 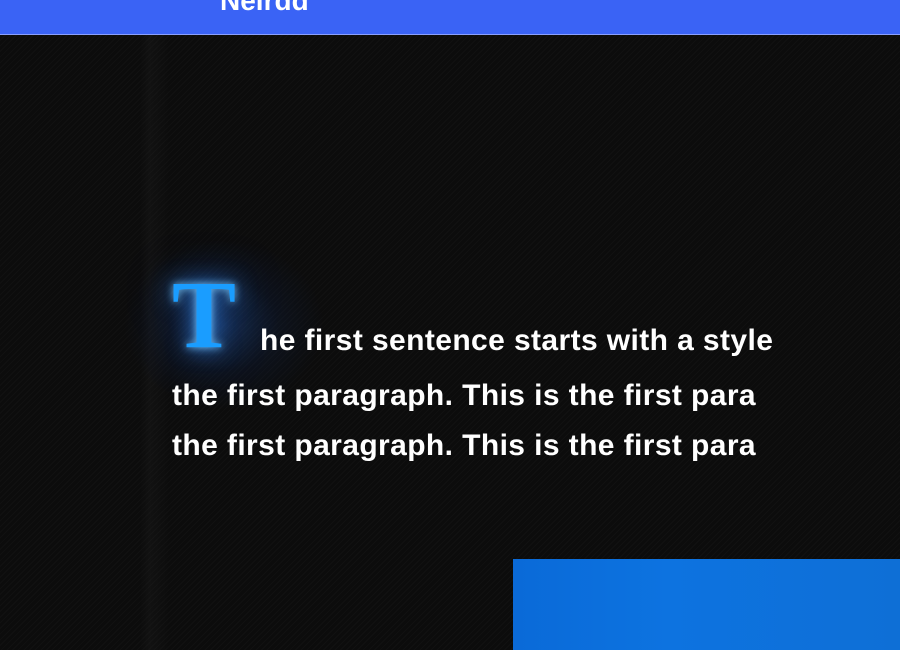 I want to click on paragraph-line-1: he first sentence starts with a style, so click(x=517, y=340).